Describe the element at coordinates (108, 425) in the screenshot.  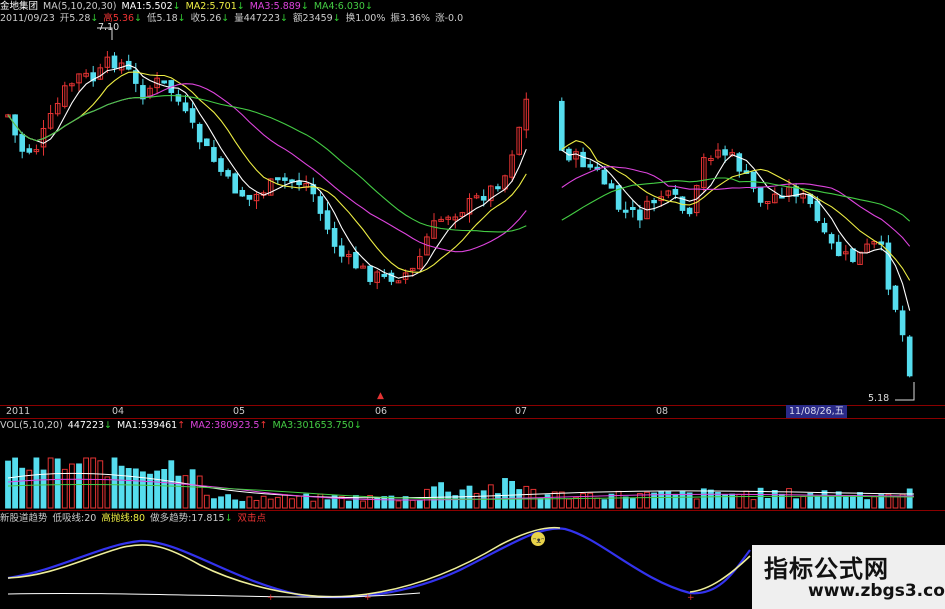
I see `vol-value-arrow: ↓` at that location.